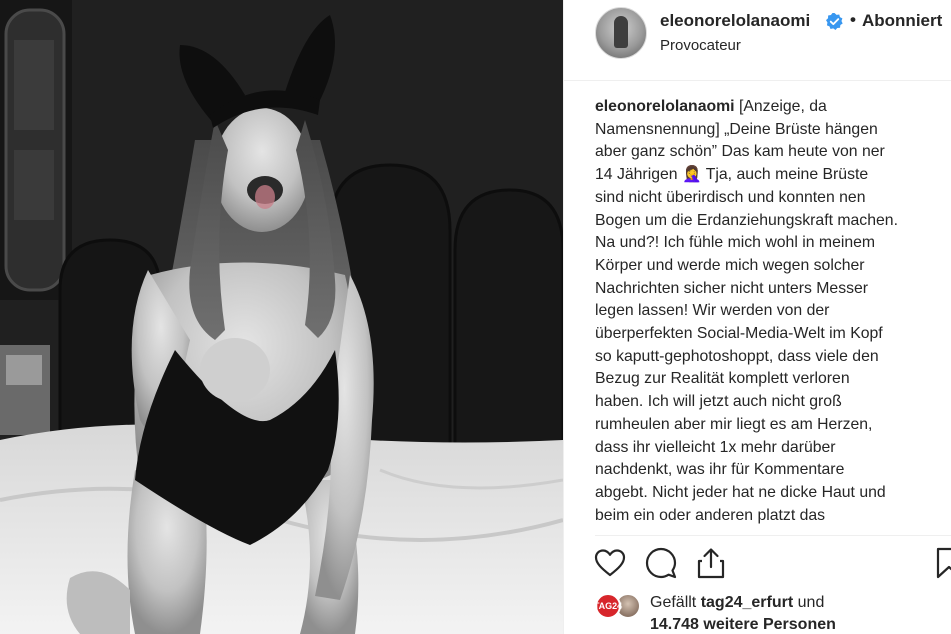 The image size is (951, 634). Describe the element at coordinates (712, 311) in the screenshot. I see `caption-line: legen lassen! Wir werden von der` at that location.